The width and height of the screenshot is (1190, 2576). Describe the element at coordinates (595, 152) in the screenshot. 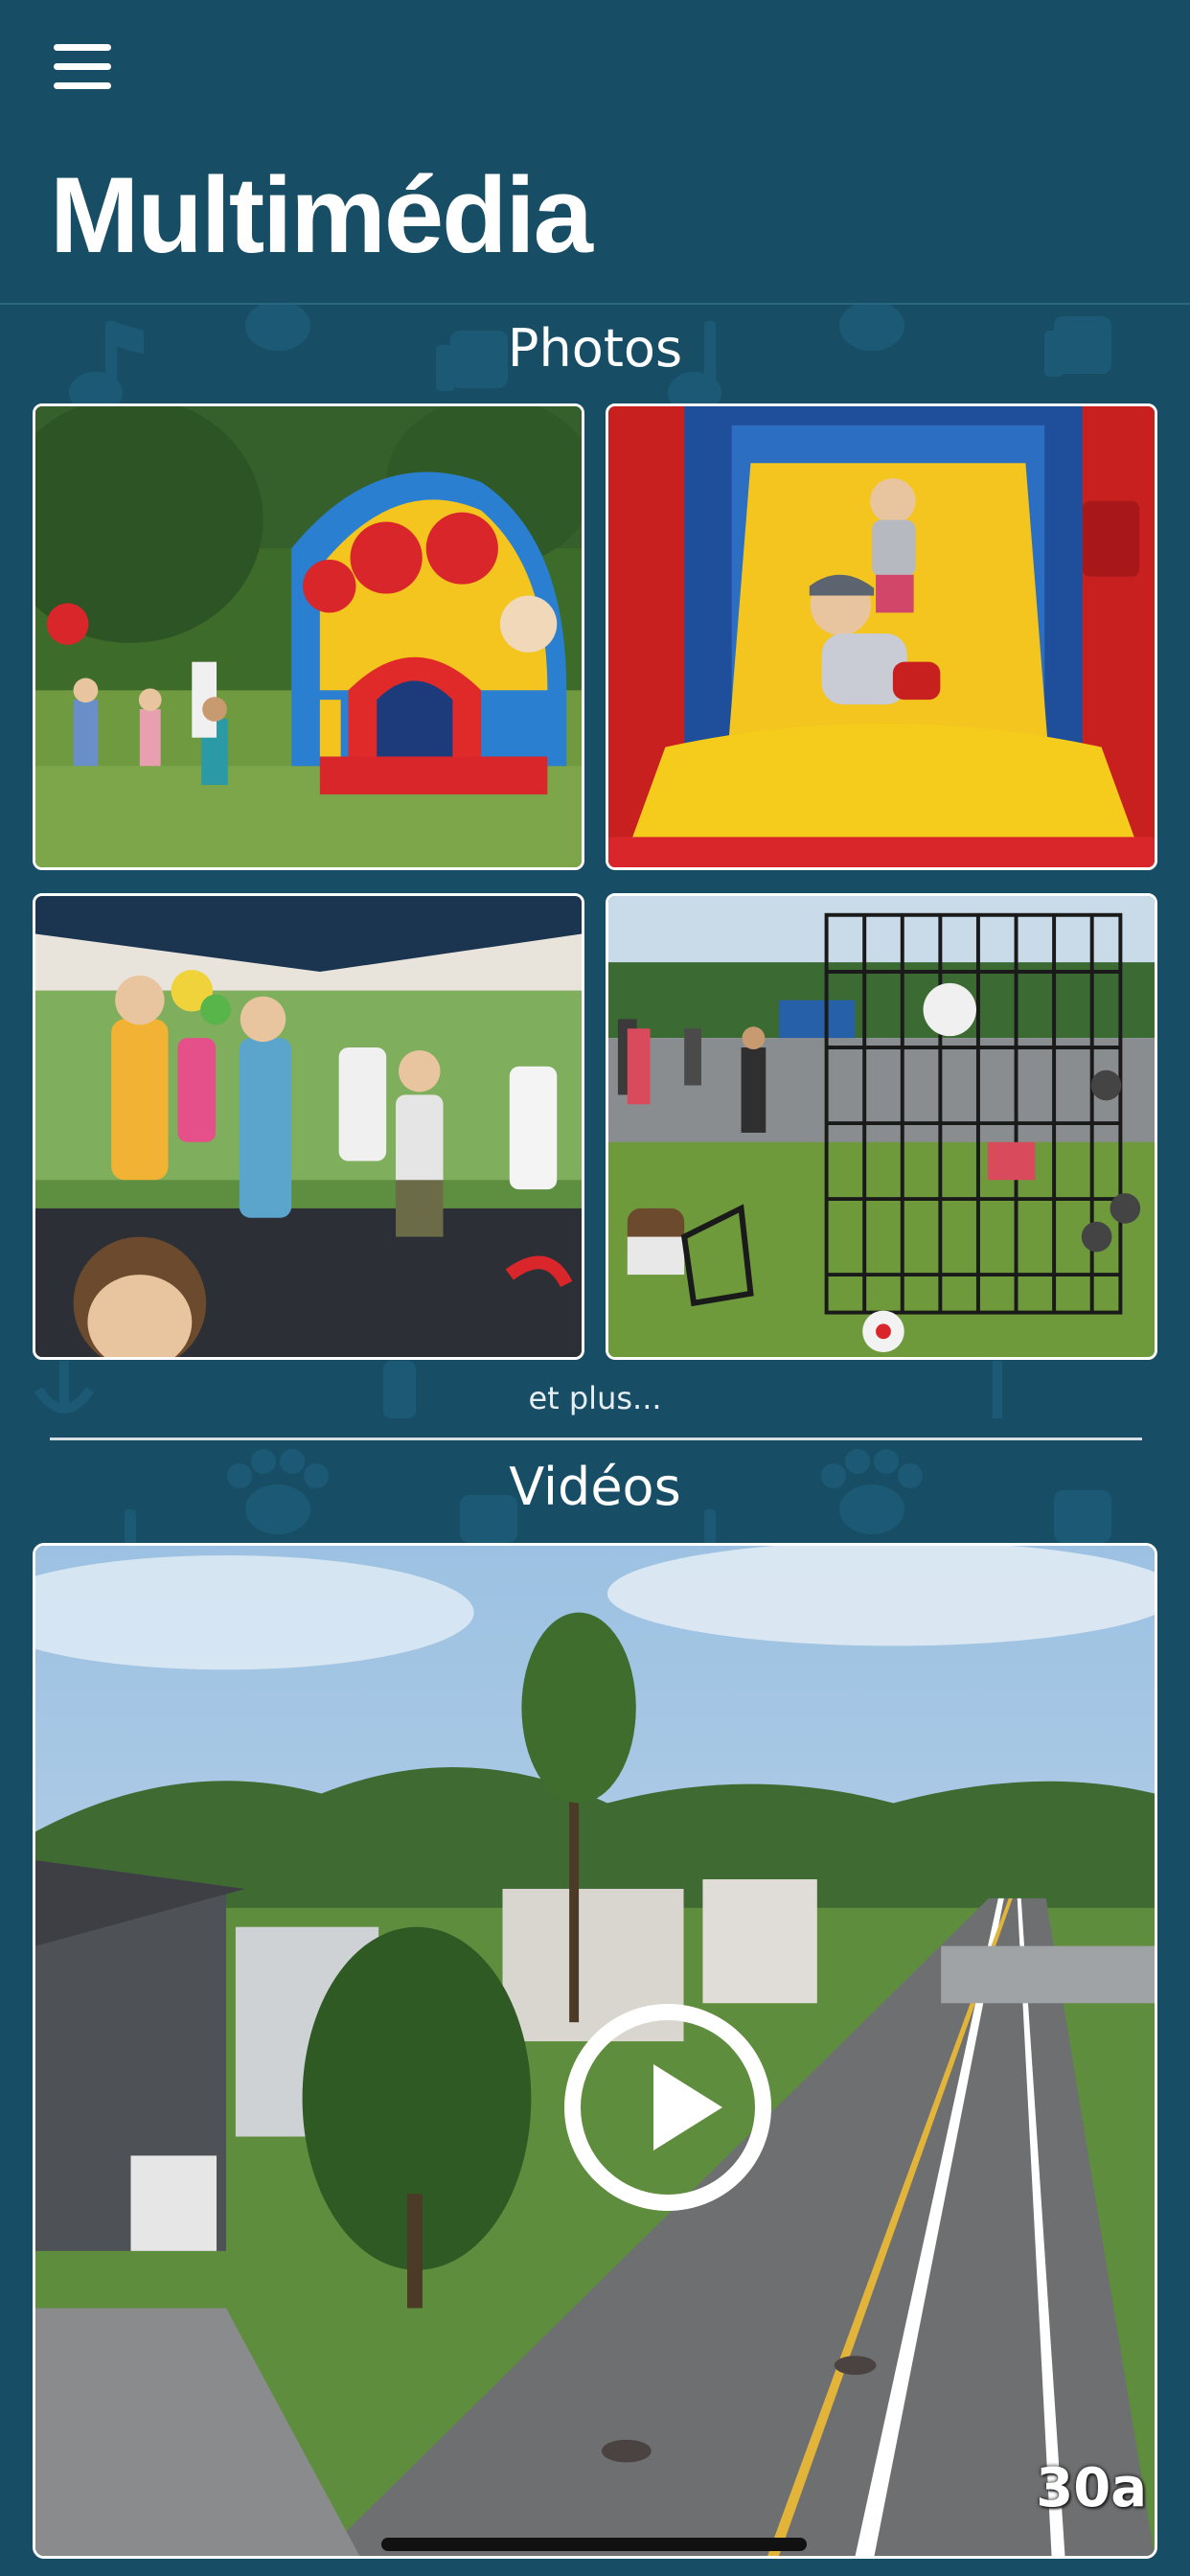

I see `top-header: Multimédia` at that location.